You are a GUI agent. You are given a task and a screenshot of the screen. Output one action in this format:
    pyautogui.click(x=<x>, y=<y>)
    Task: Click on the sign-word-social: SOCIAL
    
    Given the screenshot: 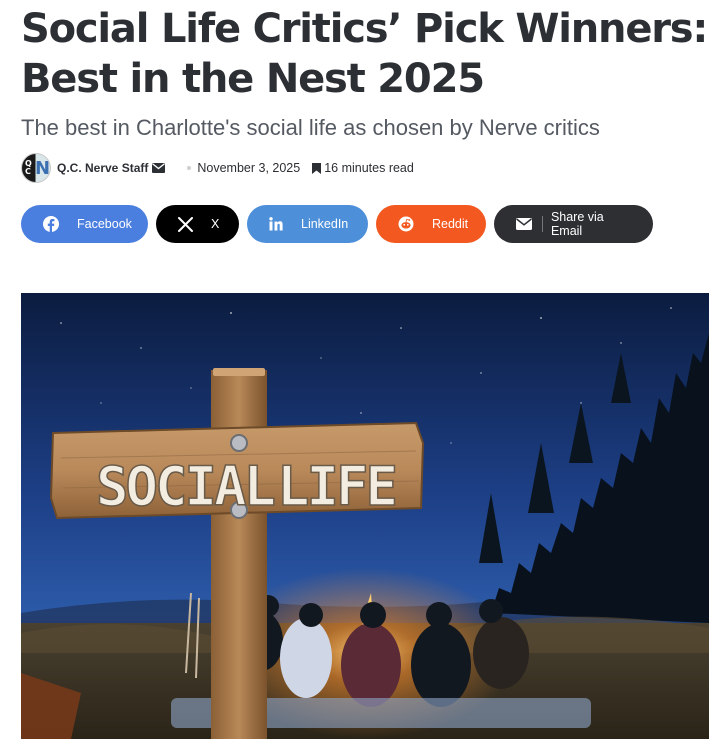 What is the action you would take?
    pyautogui.click(x=185, y=486)
    